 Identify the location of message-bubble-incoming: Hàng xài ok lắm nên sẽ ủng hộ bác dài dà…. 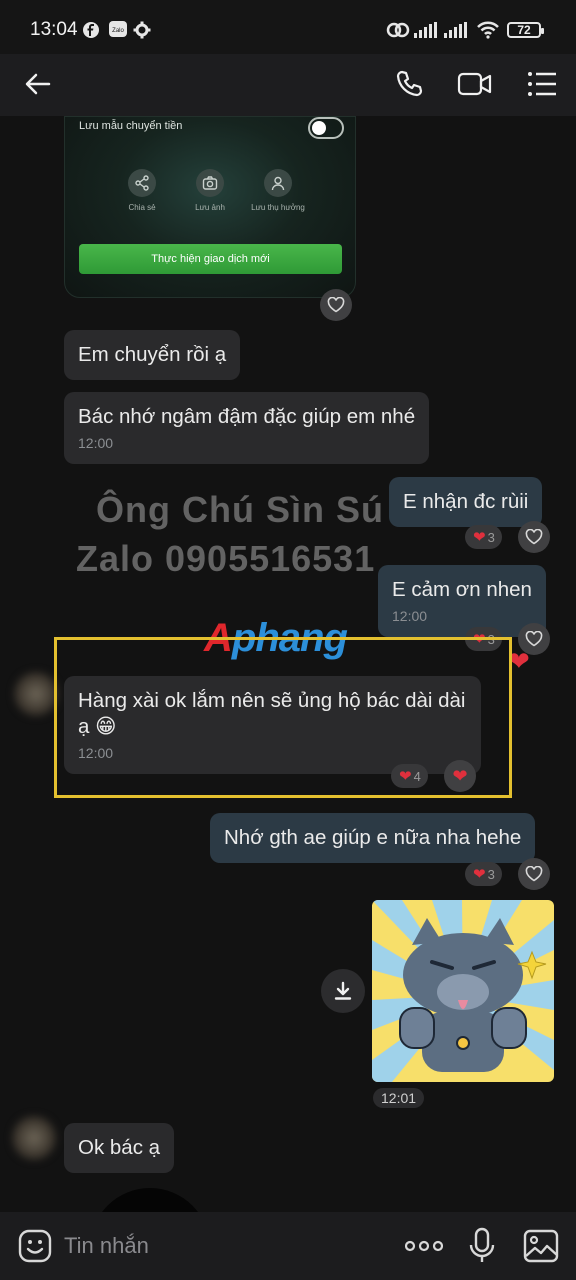
(272, 725).